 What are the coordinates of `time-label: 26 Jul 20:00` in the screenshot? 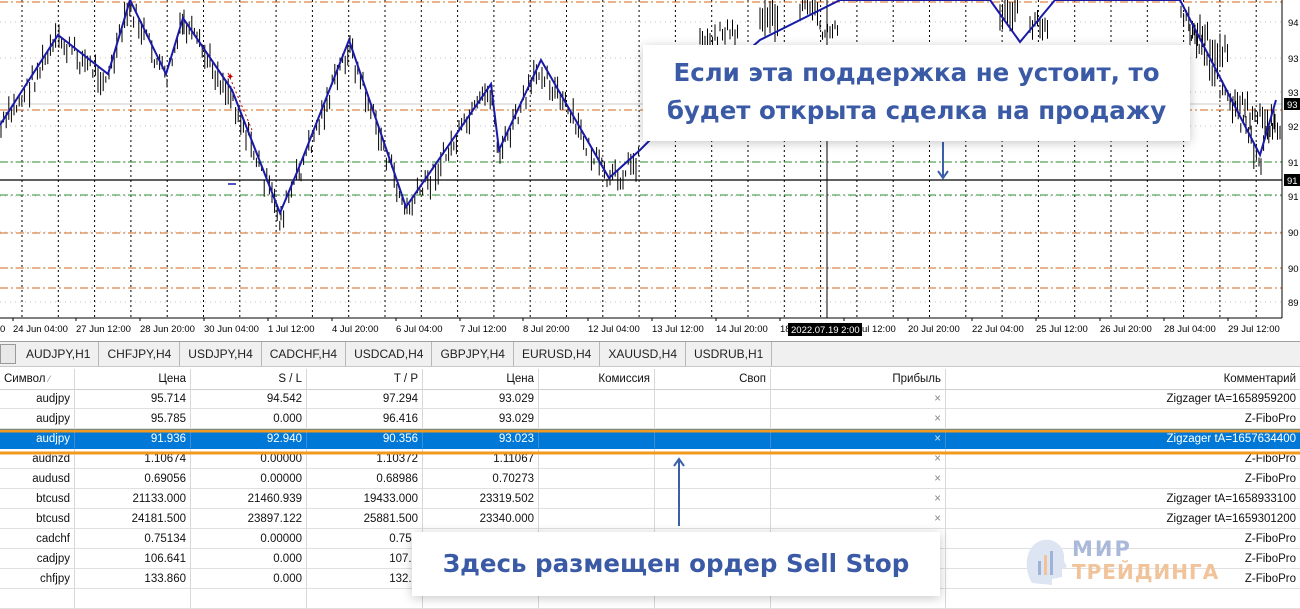 It's located at (1126, 329).